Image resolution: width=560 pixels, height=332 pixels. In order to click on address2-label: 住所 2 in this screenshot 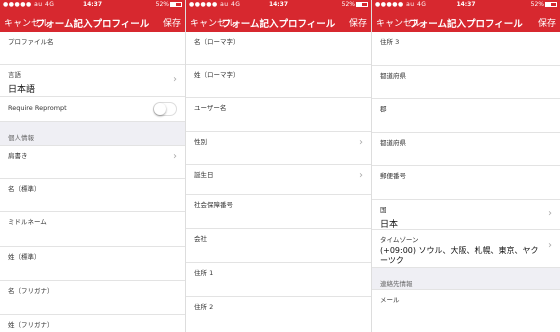, I will do `click(204, 307)`.